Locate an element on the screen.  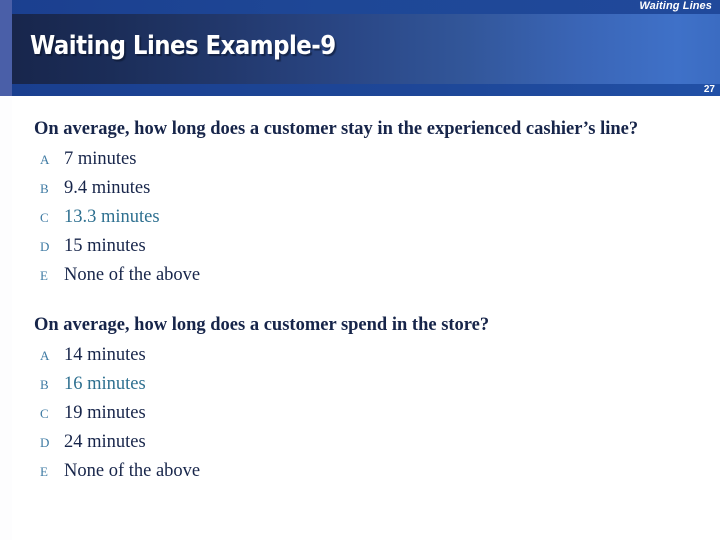
option-label: 9.4 minutes is located at coordinates (107, 188).